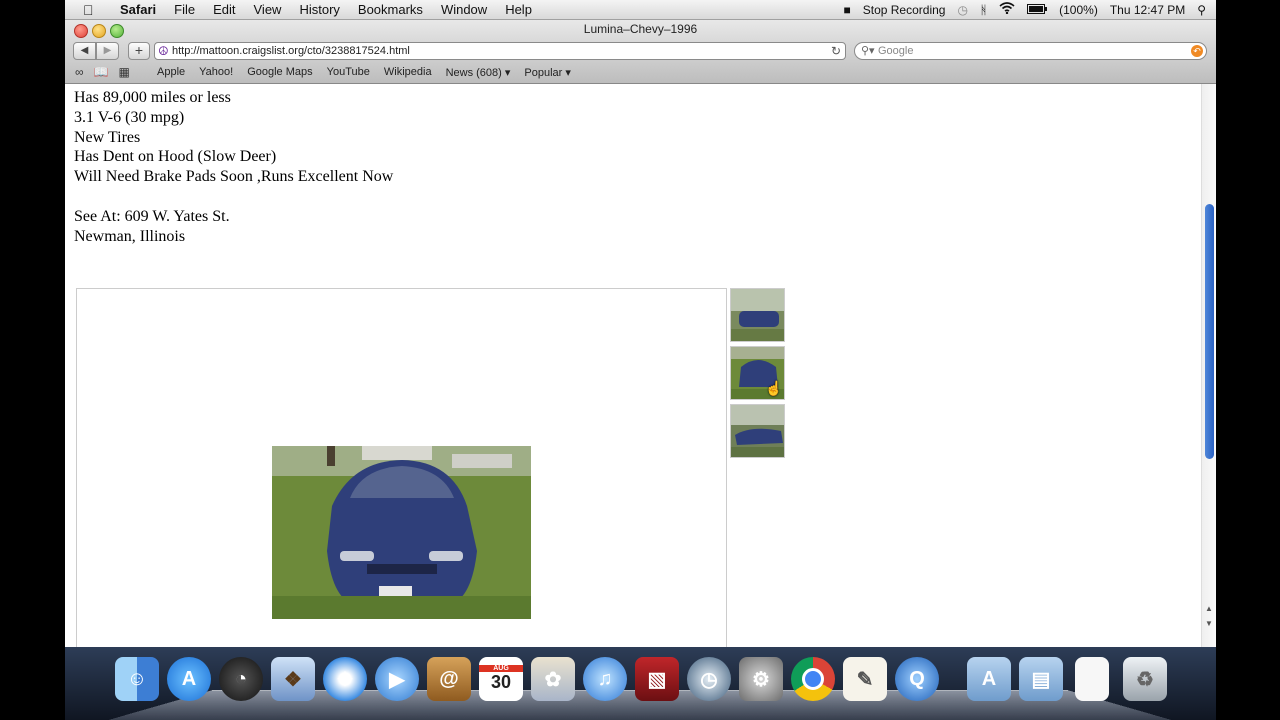 Image resolution: width=1280 pixels, height=720 pixels. Describe the element at coordinates (1078, 9) in the screenshot. I see `battery-percent: (100%)` at that location.